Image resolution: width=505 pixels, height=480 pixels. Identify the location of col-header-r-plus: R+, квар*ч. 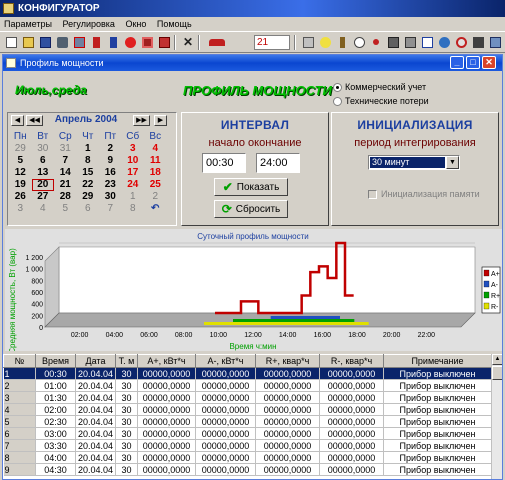
(287, 361).